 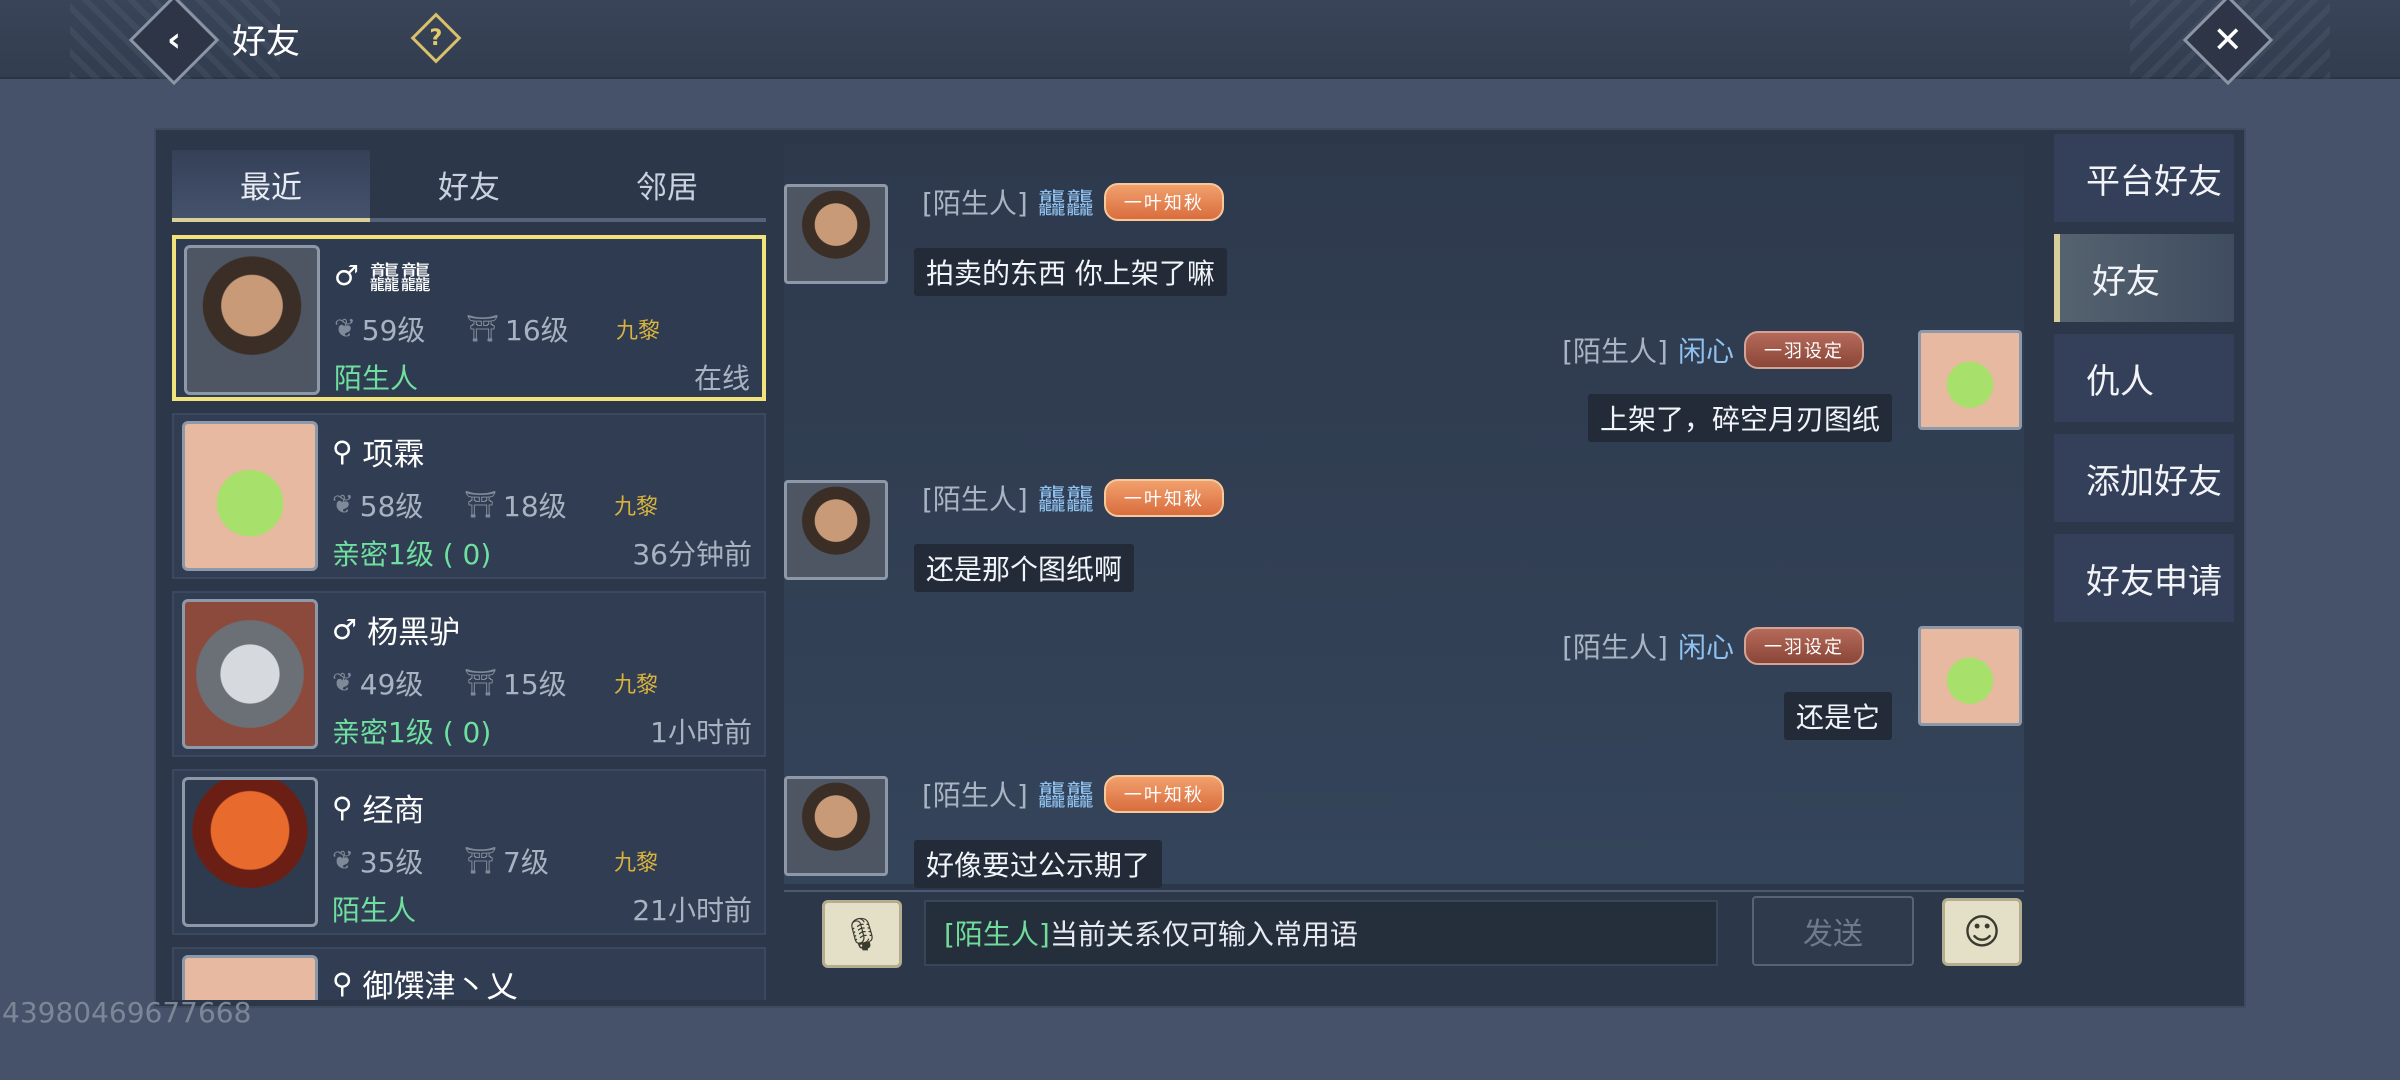 I want to click on friend-name: 项霖, so click(x=393, y=455).